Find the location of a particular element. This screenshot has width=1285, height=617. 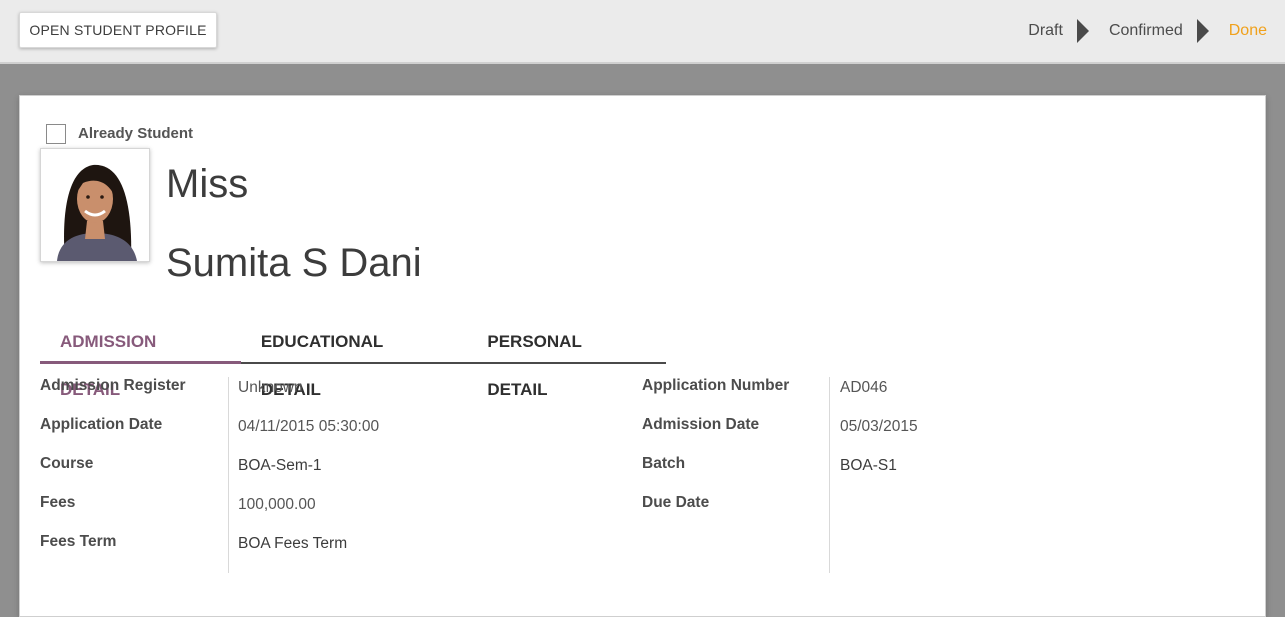

field-row-admission-register: Admission Register Unknown is located at coordinates (320, 396).